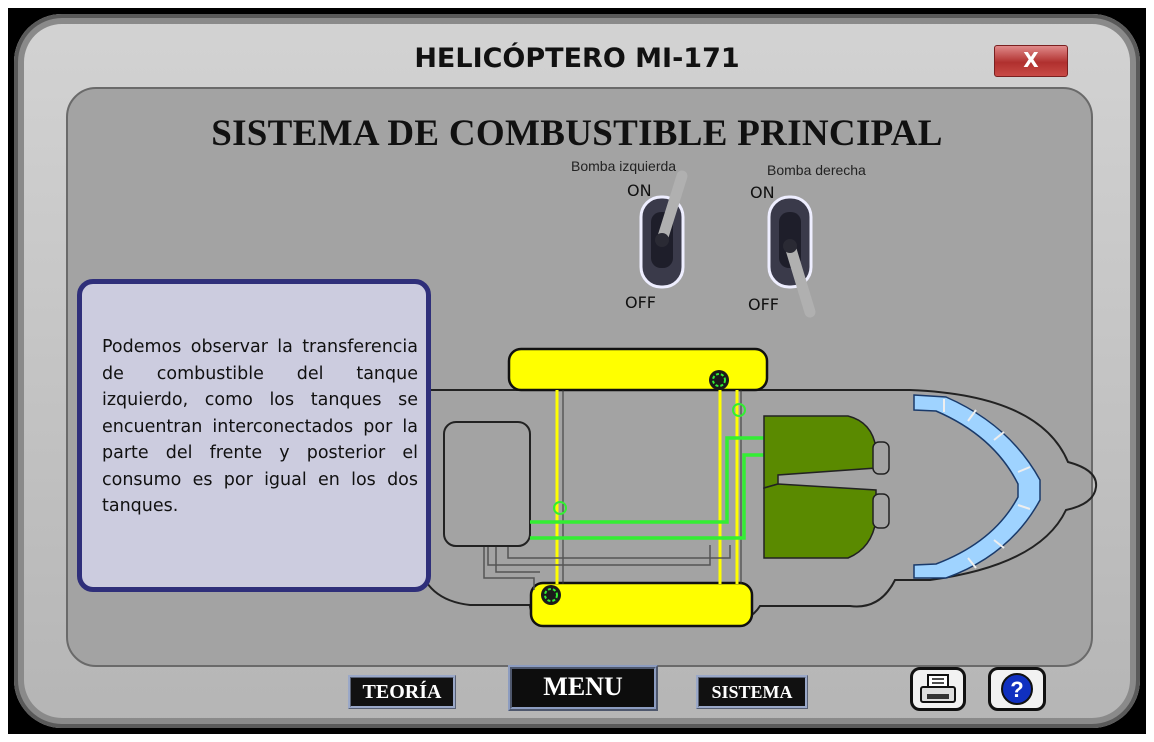 The image size is (1154, 742). Describe the element at coordinates (663, 229) in the screenshot. I see `left-pump-switch` at that location.